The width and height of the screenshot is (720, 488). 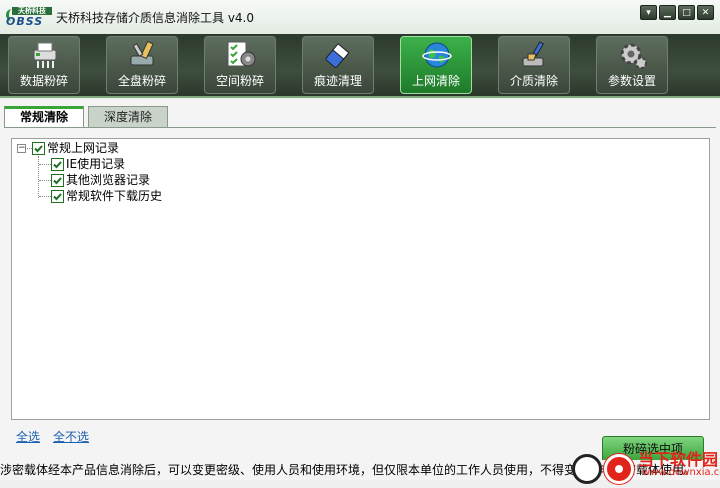 What do you see at coordinates (533, 54) in the screenshot?
I see `brush-icon` at bounding box center [533, 54].